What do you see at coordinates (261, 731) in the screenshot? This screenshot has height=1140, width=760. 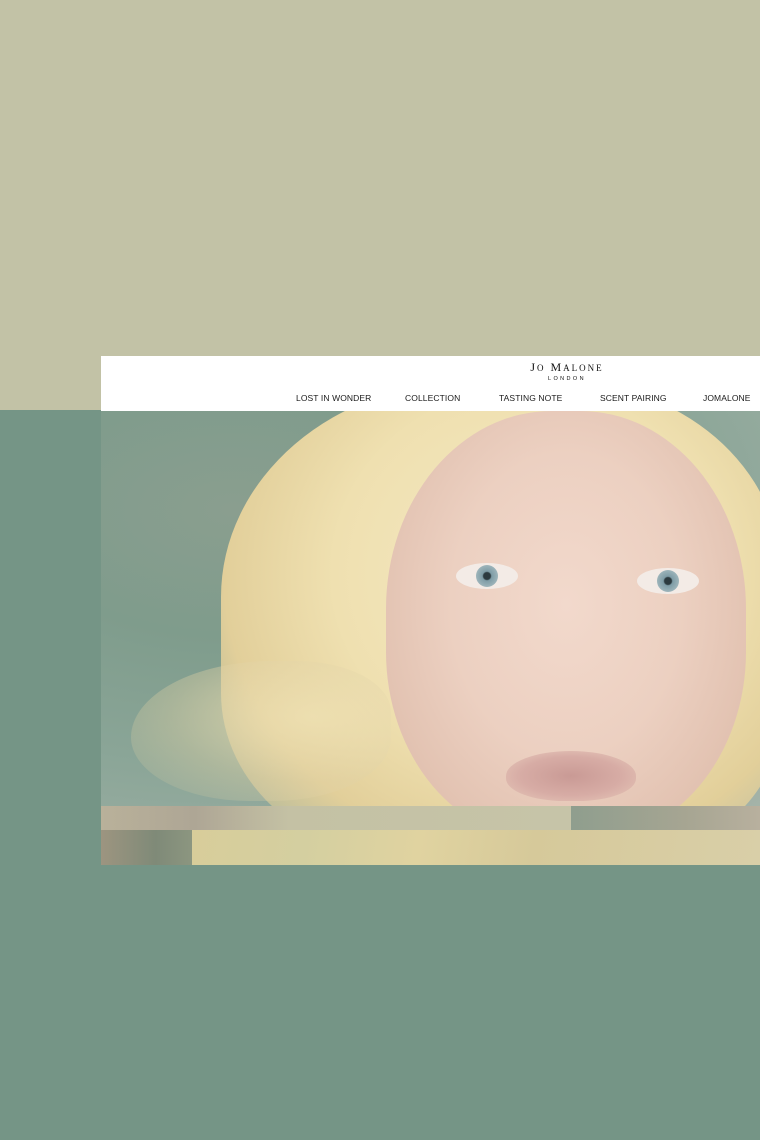 I see `hero-image-hair-wisp` at bounding box center [261, 731].